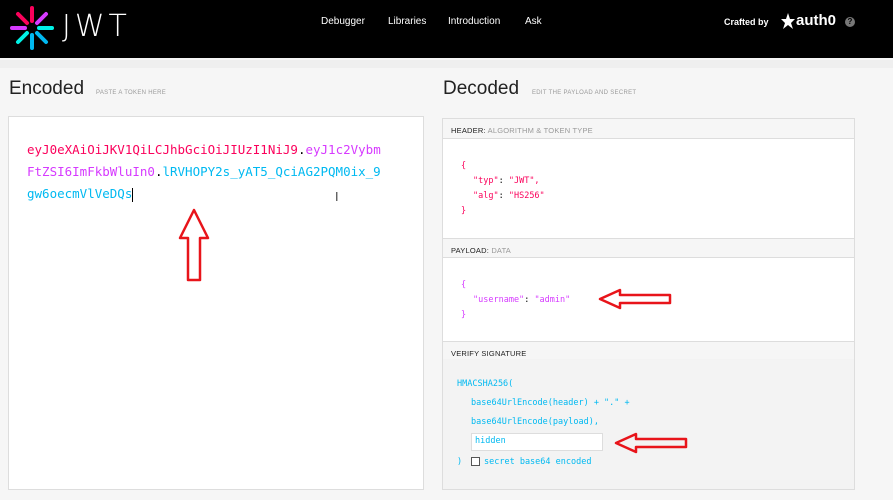 This screenshot has height=500, width=893. Describe the element at coordinates (850, 22) in the screenshot. I see `help-icon: ?` at that location.